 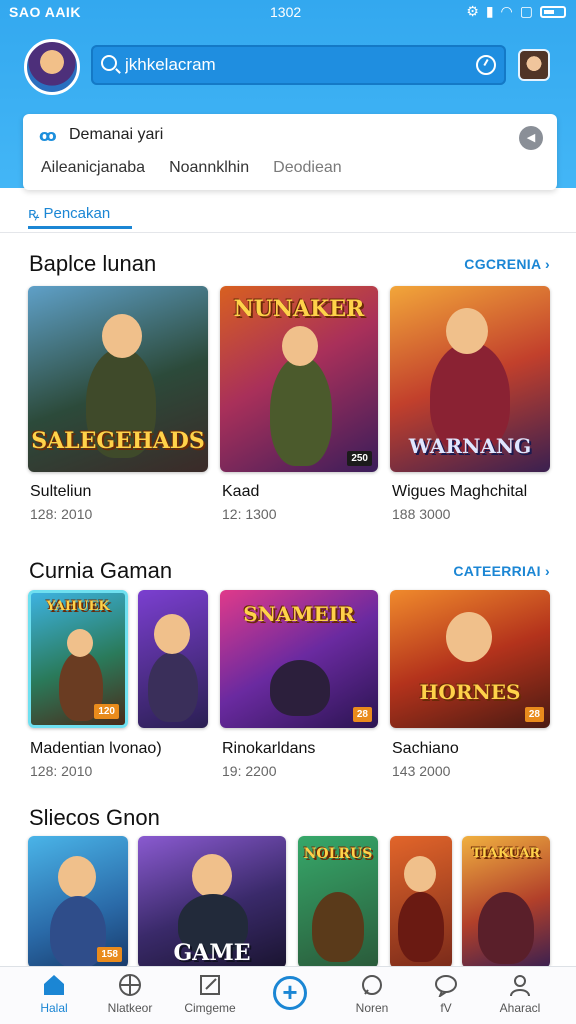 I want to click on battery-icon, so click(x=553, y=11).